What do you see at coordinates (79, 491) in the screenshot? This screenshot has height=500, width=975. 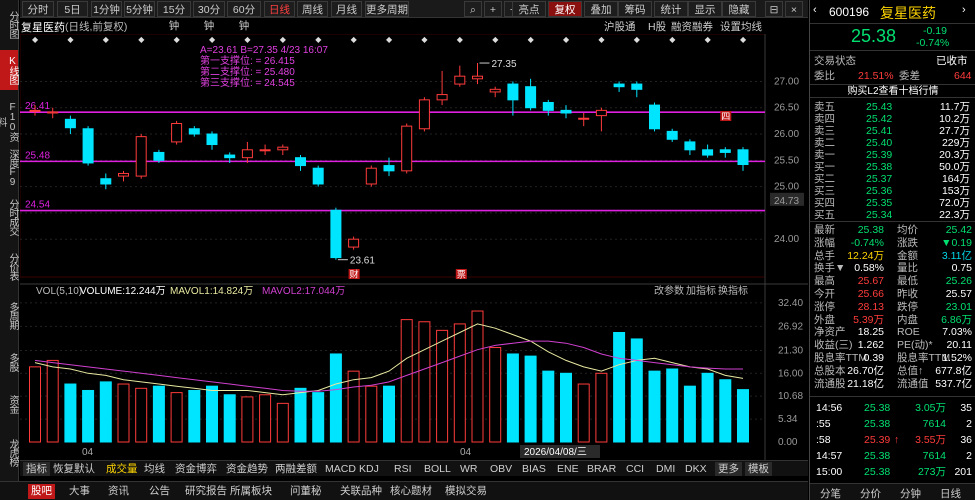 I see `bottom-tab-1: 大事` at bounding box center [79, 491].